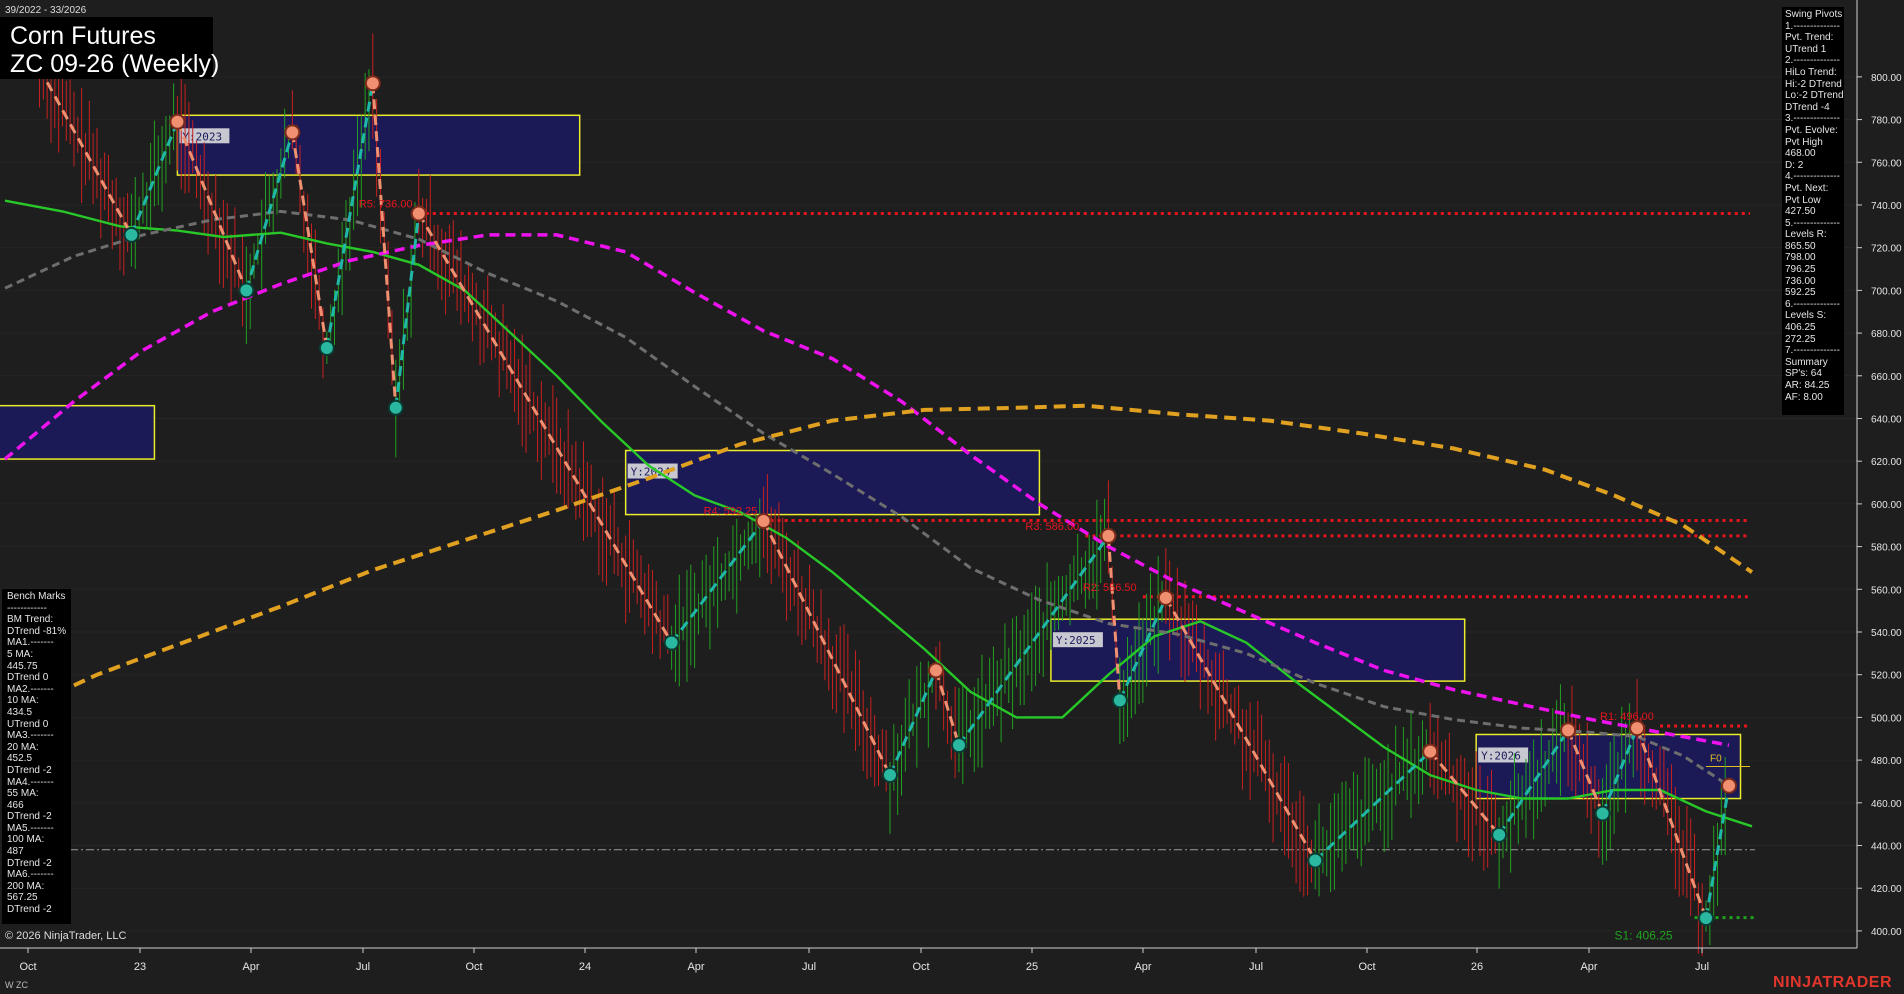 This screenshot has width=1904, height=994. What do you see at coordinates (1814, 14) in the screenshot?
I see `panel-line: Swing Pivots` at bounding box center [1814, 14].